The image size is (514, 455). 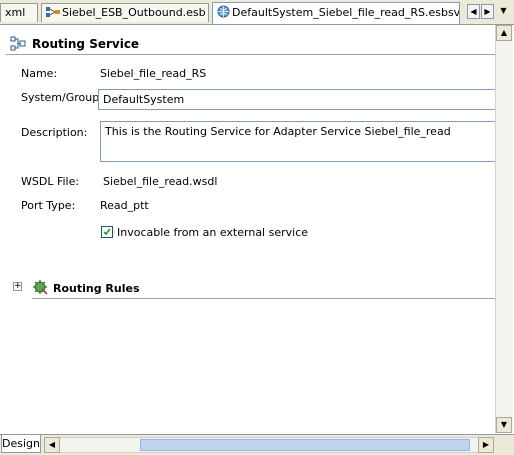 What do you see at coordinates (48, 205) in the screenshot?
I see `port-type-label: Port Type:` at bounding box center [48, 205].